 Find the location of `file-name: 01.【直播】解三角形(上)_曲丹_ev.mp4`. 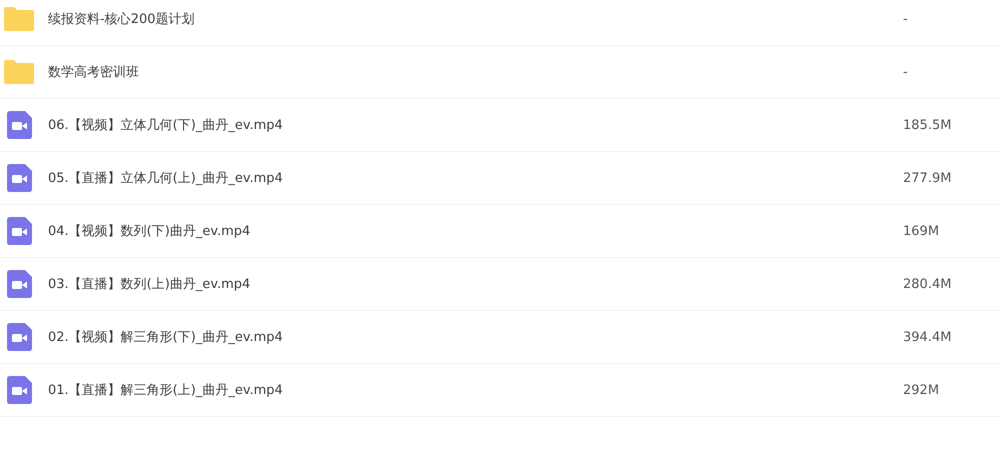

file-name: 01.【直播】解三角形(上)_曲丹_ev.mp4 is located at coordinates (475, 390).